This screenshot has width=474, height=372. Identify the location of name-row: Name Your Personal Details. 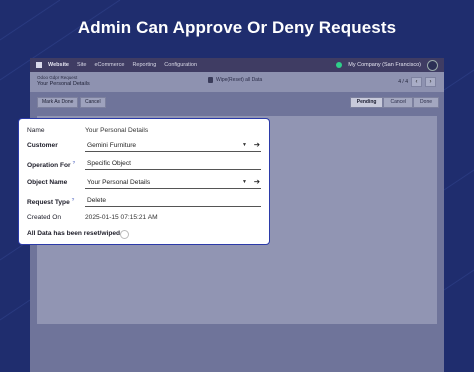
(144, 131).